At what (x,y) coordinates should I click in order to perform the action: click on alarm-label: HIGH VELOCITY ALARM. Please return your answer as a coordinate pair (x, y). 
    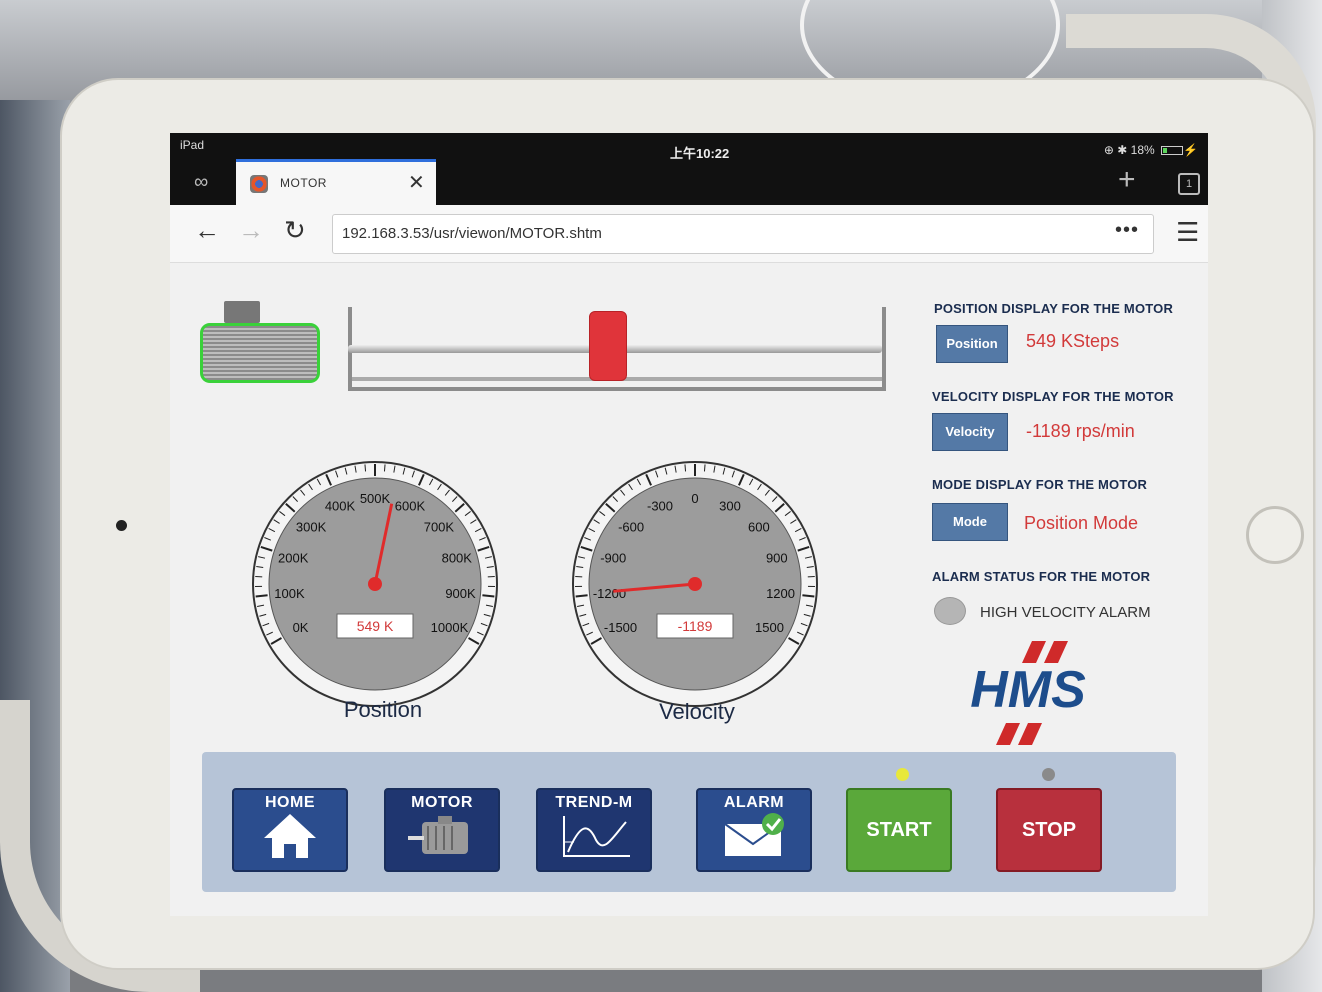
    Looking at the image, I should click on (1065, 612).